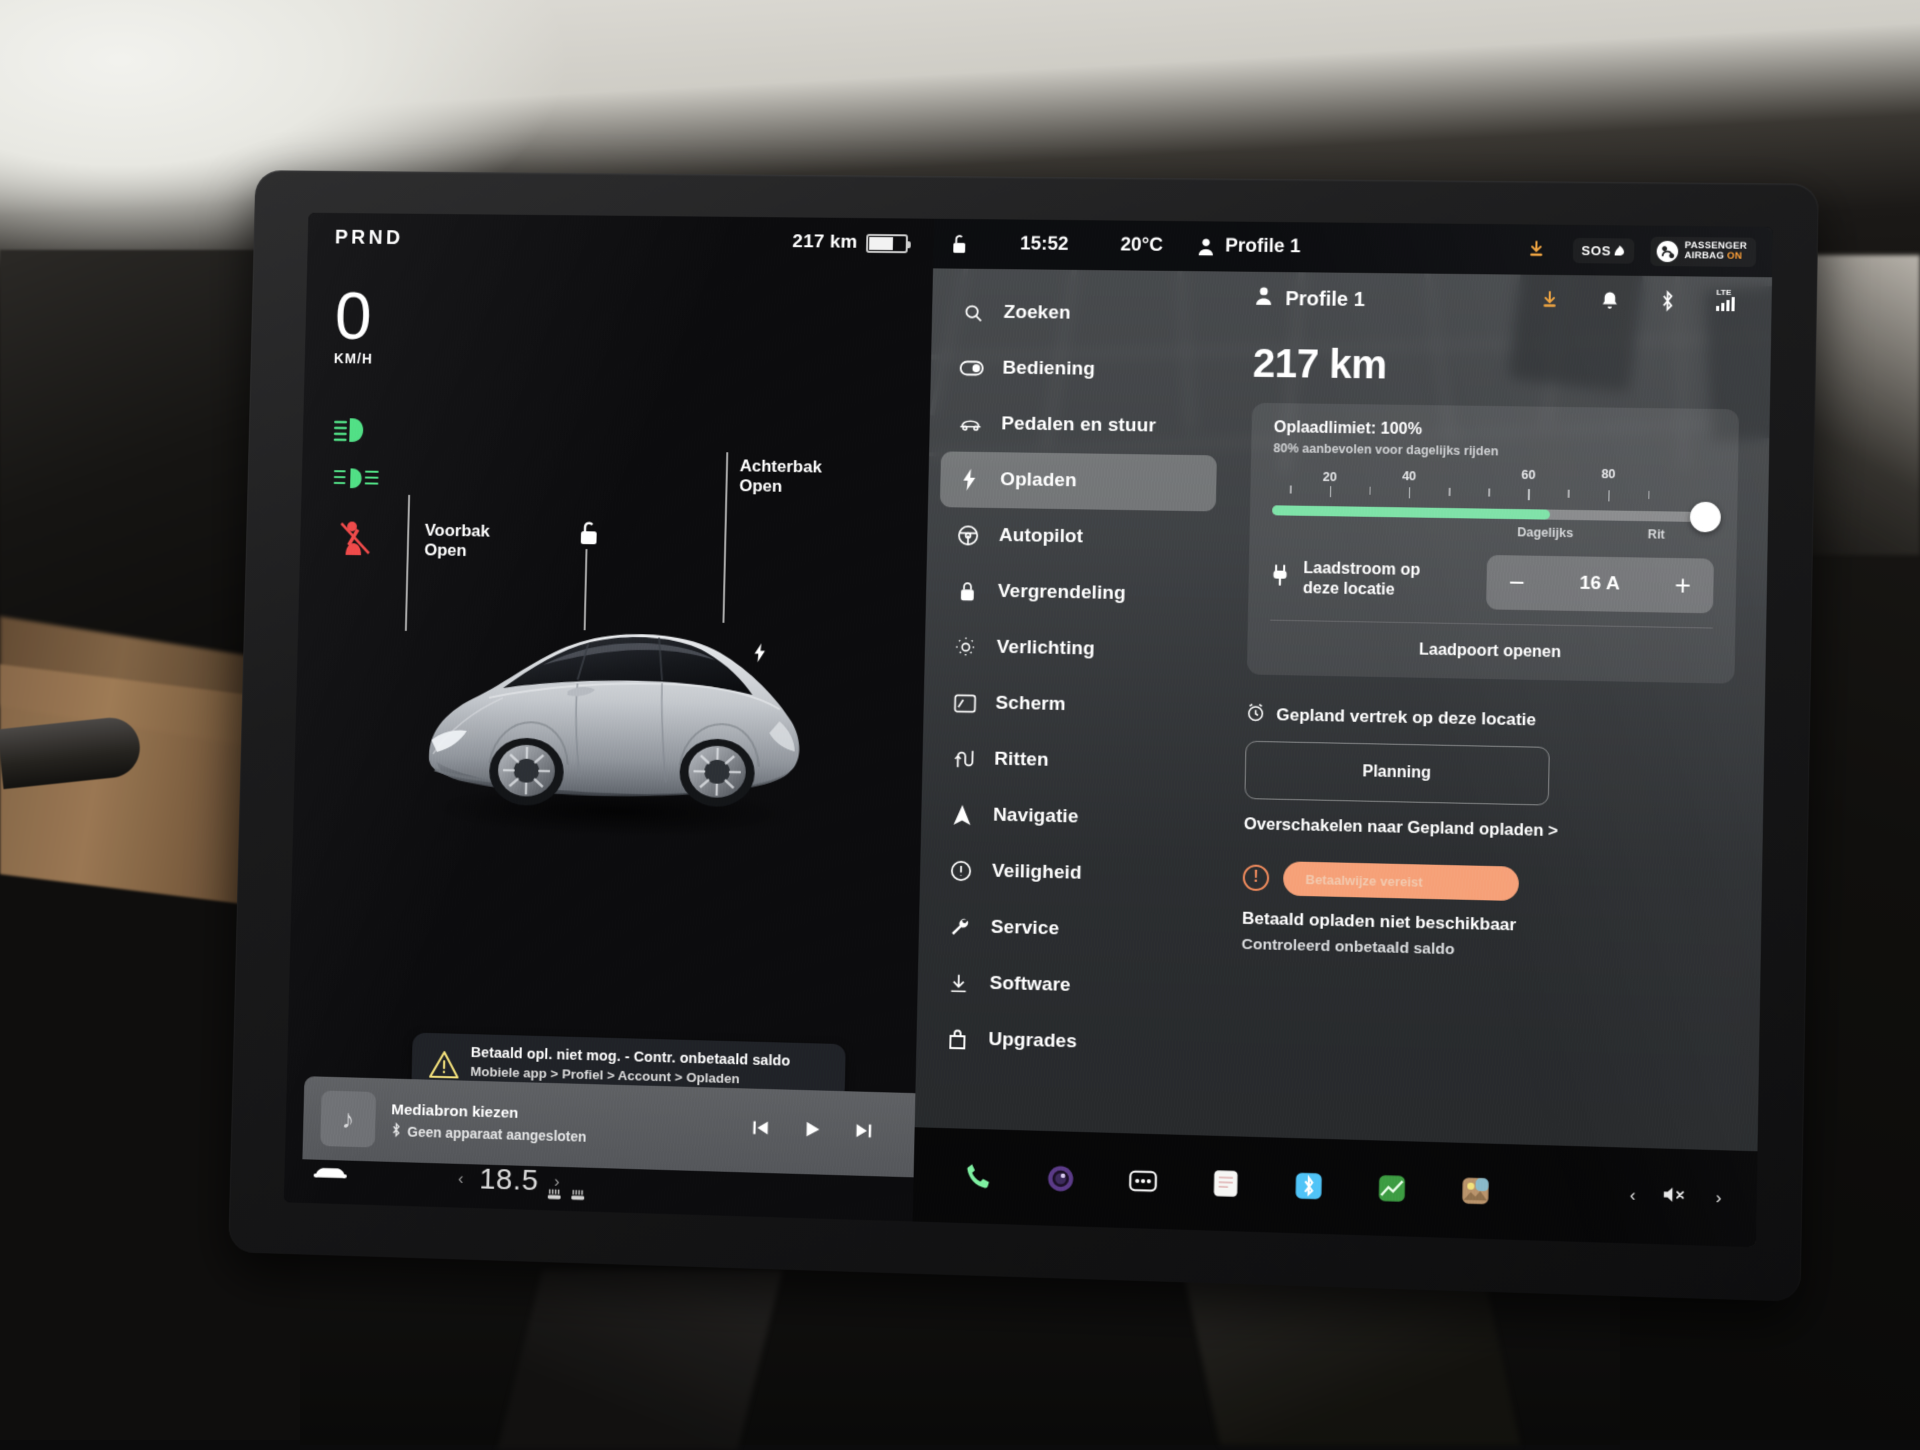  What do you see at coordinates (1409, 476) in the screenshot?
I see `tick-label-40: 40` at bounding box center [1409, 476].